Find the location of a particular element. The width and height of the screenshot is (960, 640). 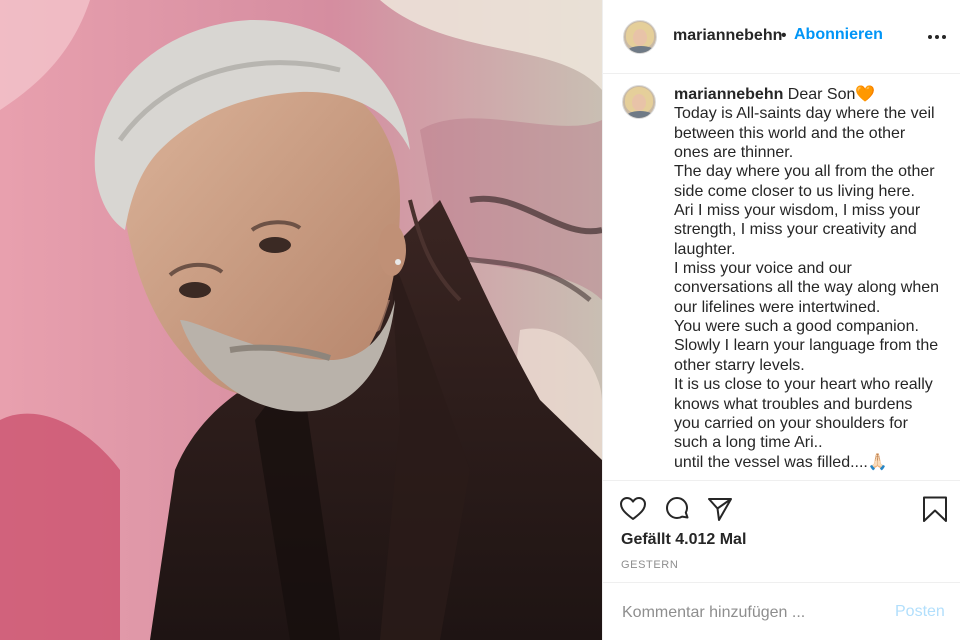

more-options-icon is located at coordinates (937, 37).